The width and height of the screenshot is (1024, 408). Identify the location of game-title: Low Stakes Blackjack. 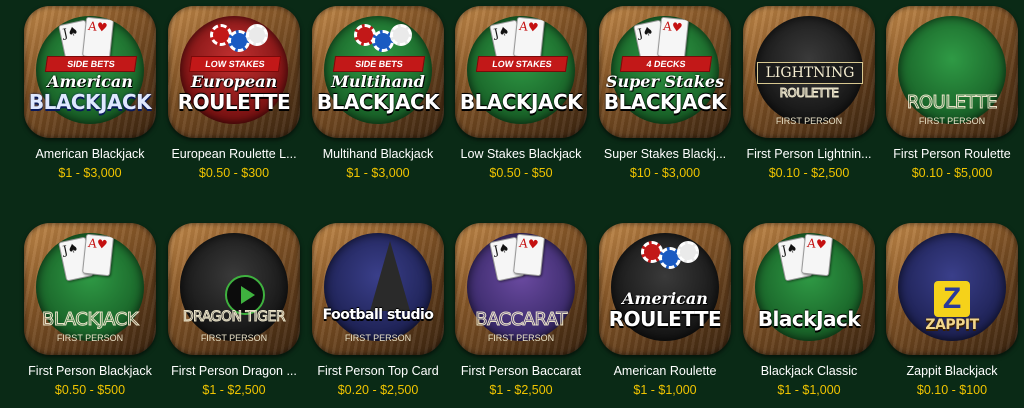
(521, 154).